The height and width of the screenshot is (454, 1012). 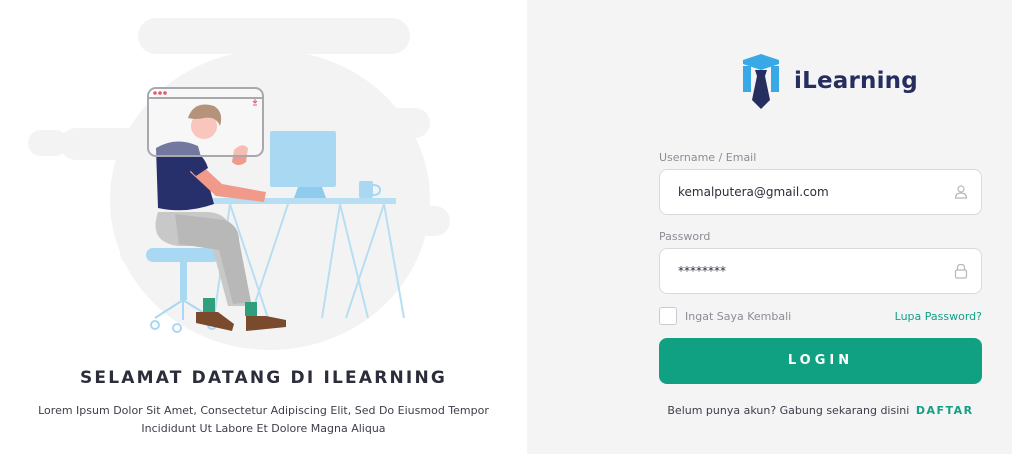 I want to click on welcome-heading: SELAMAT DATANG DI ILEARNING, so click(x=263, y=378).